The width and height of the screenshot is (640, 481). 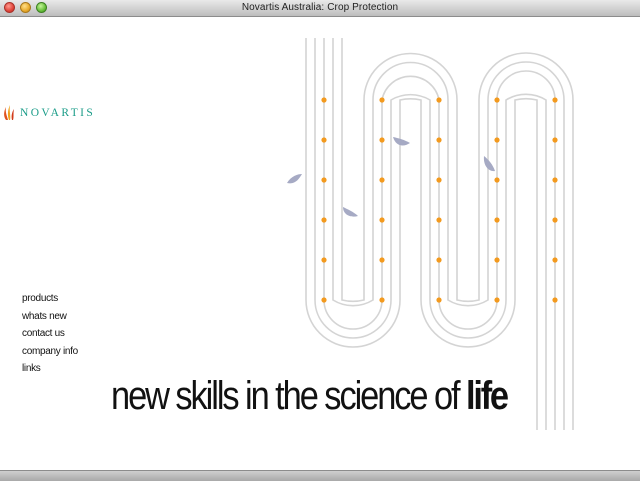 What do you see at coordinates (289, 396) in the screenshot?
I see `slogan-text: new skills in the science of` at bounding box center [289, 396].